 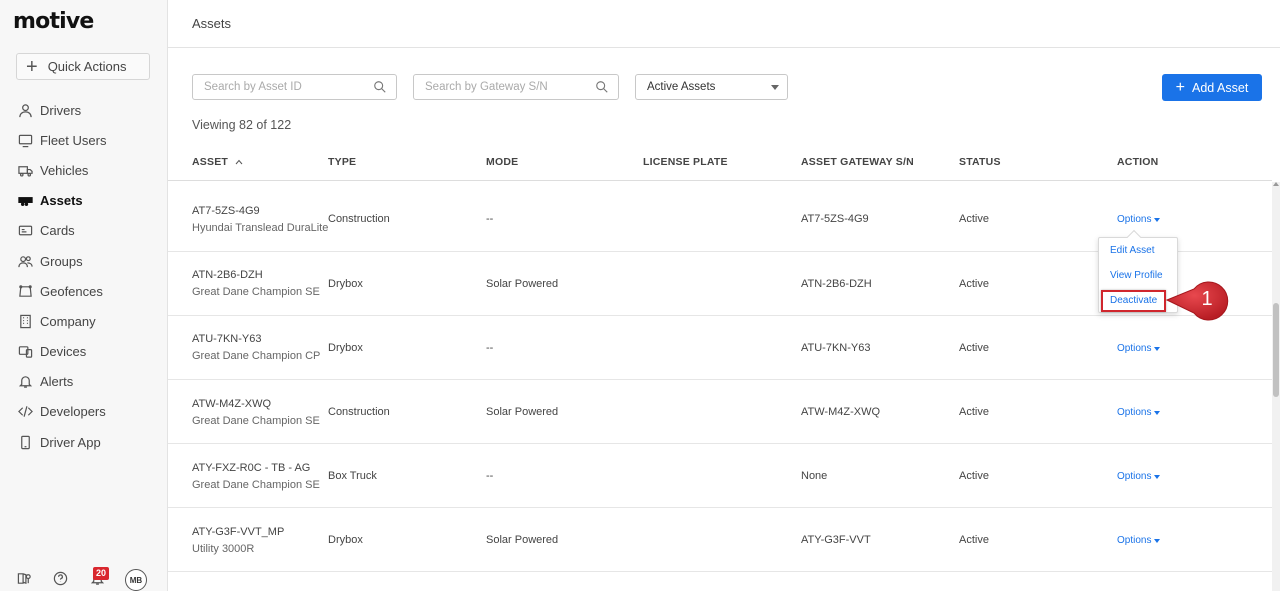 I want to click on truck-icon, so click(x=25, y=170).